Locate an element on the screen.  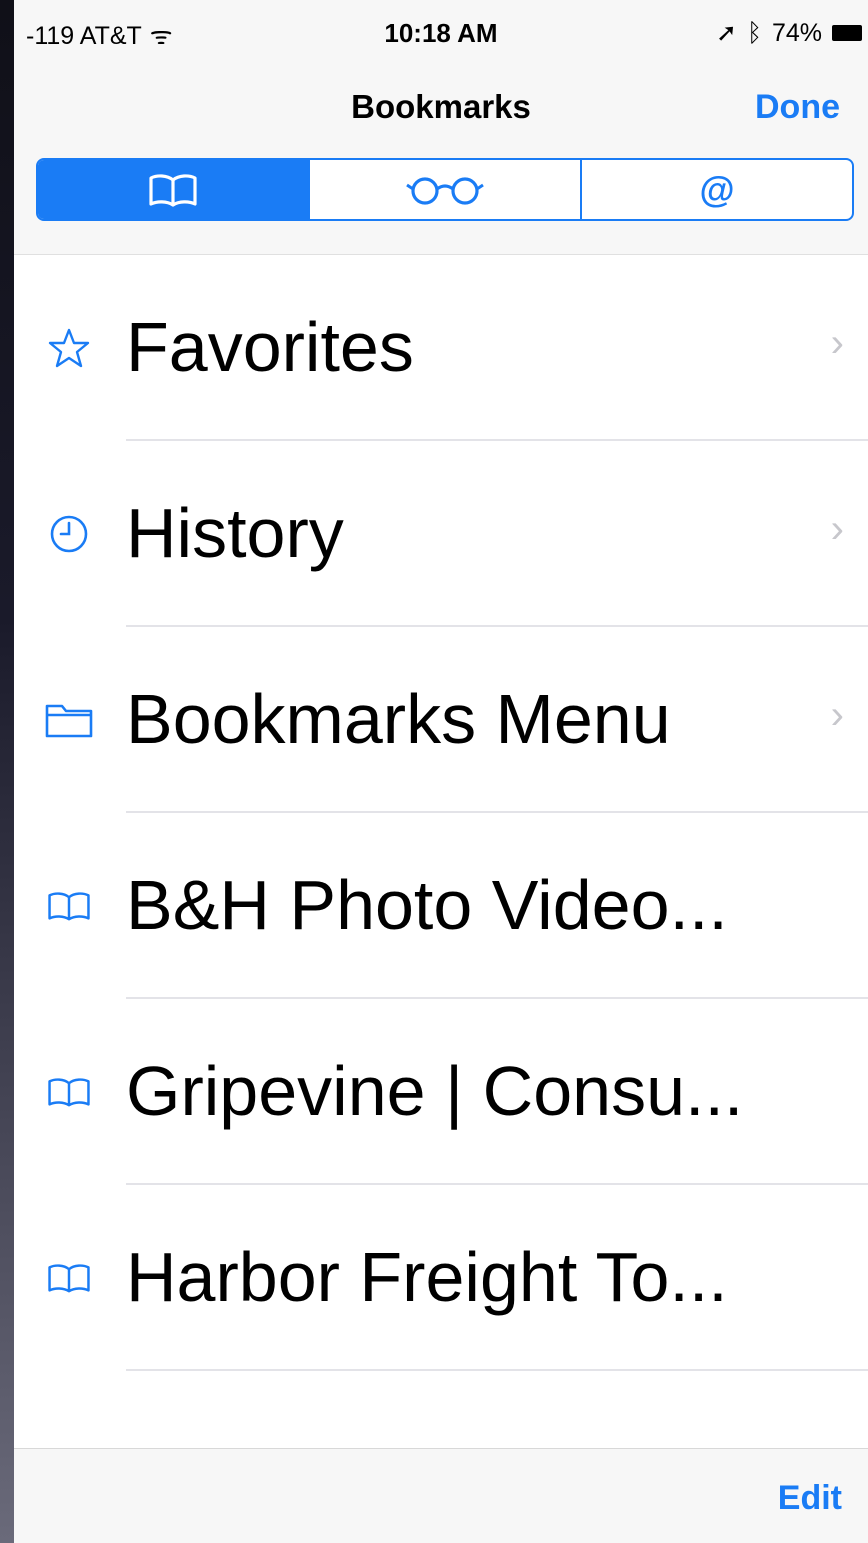
tab-bookmarks is located at coordinates (174, 189).